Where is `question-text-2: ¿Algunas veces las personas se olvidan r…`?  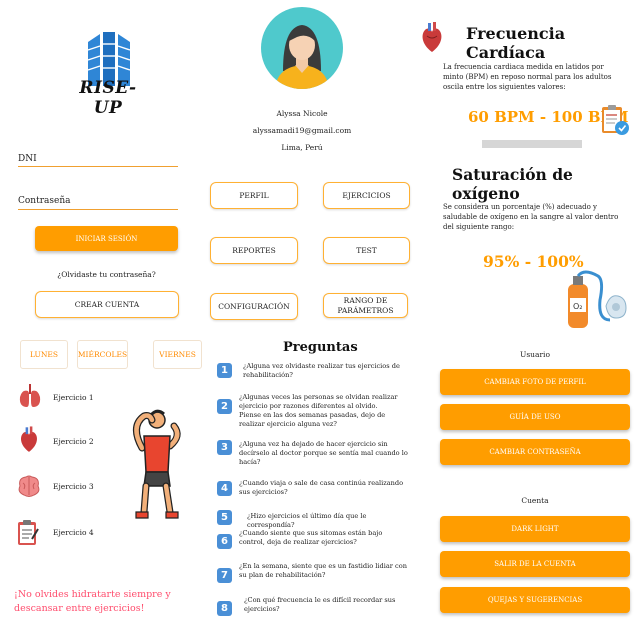 question-text-2: ¿Algunas veces las personas se olvidan r… is located at coordinates (320, 411).